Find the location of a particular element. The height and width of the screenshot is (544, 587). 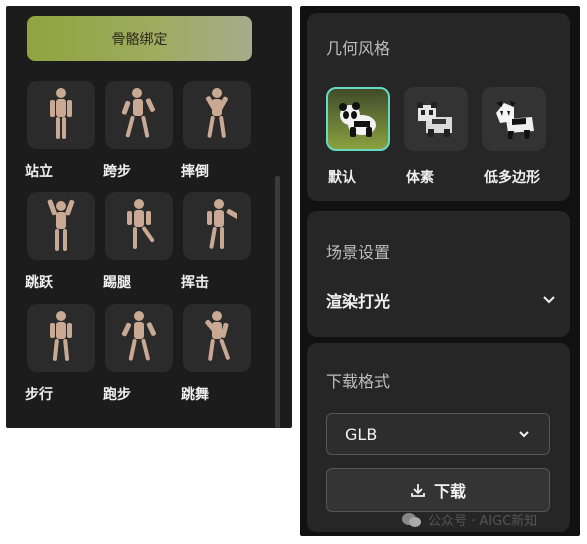

format-dropdown: GLB is located at coordinates (438, 434).